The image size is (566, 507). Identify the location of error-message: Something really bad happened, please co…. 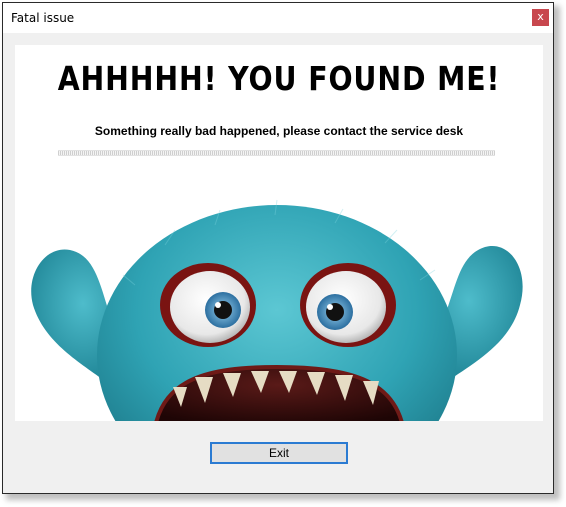
(279, 131).